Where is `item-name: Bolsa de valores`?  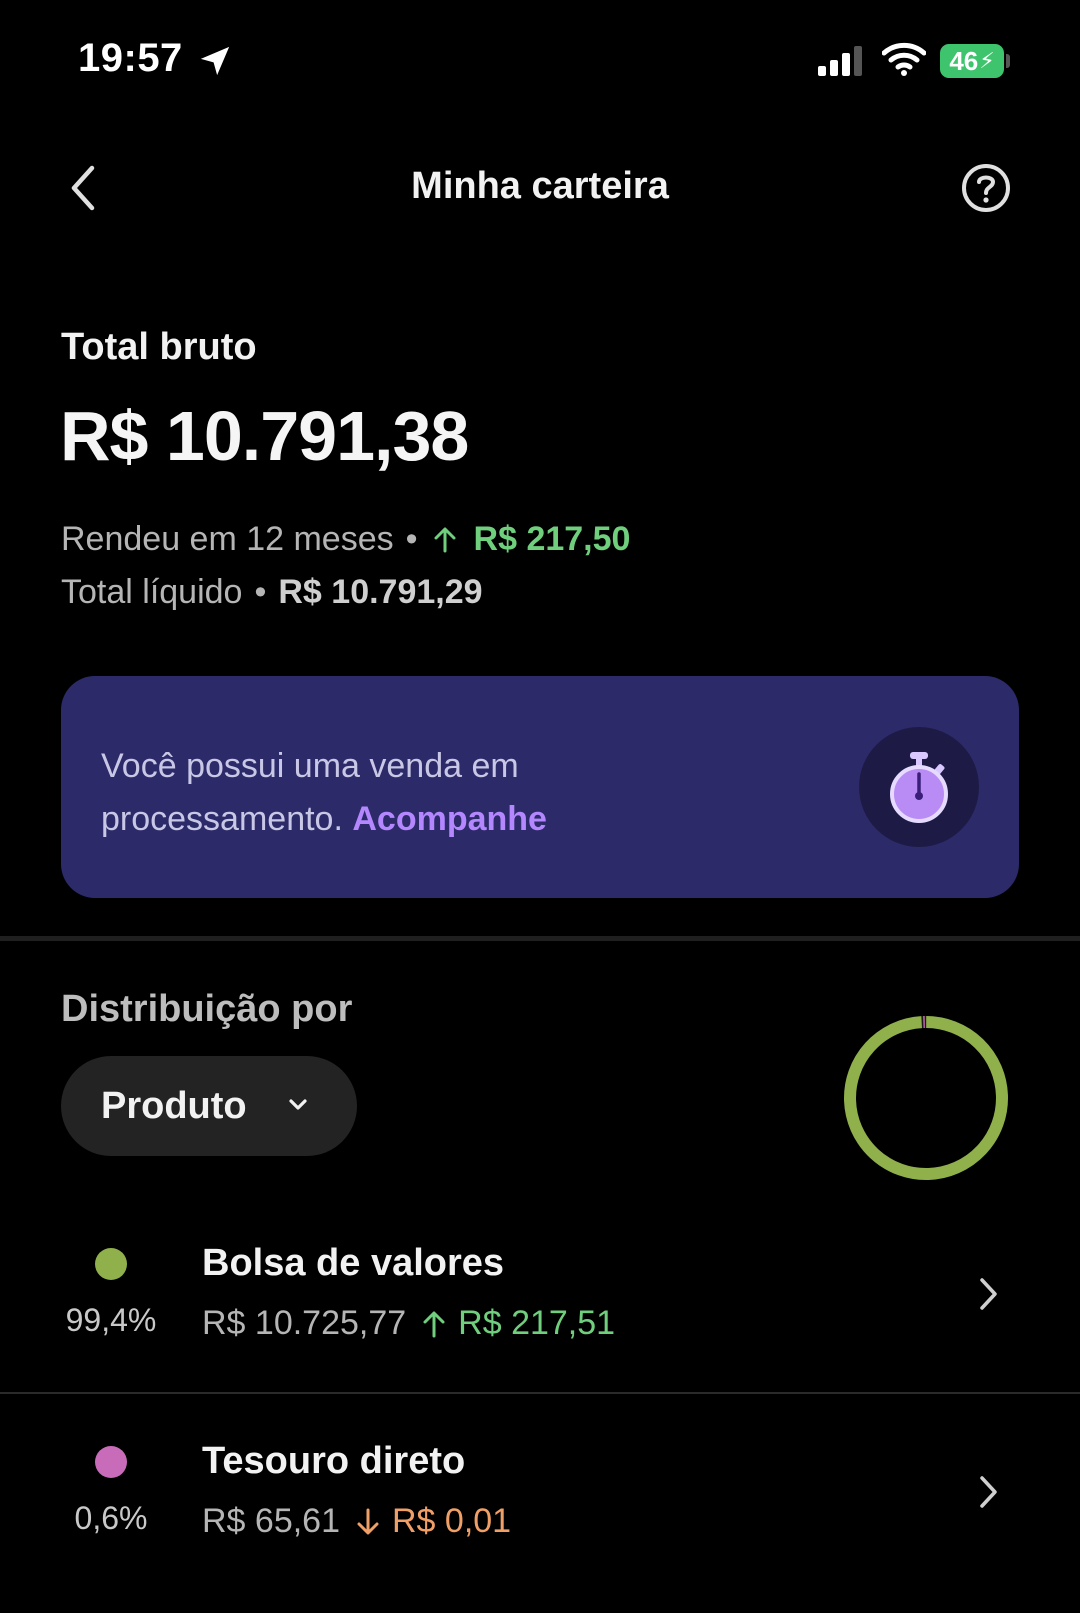 item-name: Bolsa de valores is located at coordinates (353, 1263).